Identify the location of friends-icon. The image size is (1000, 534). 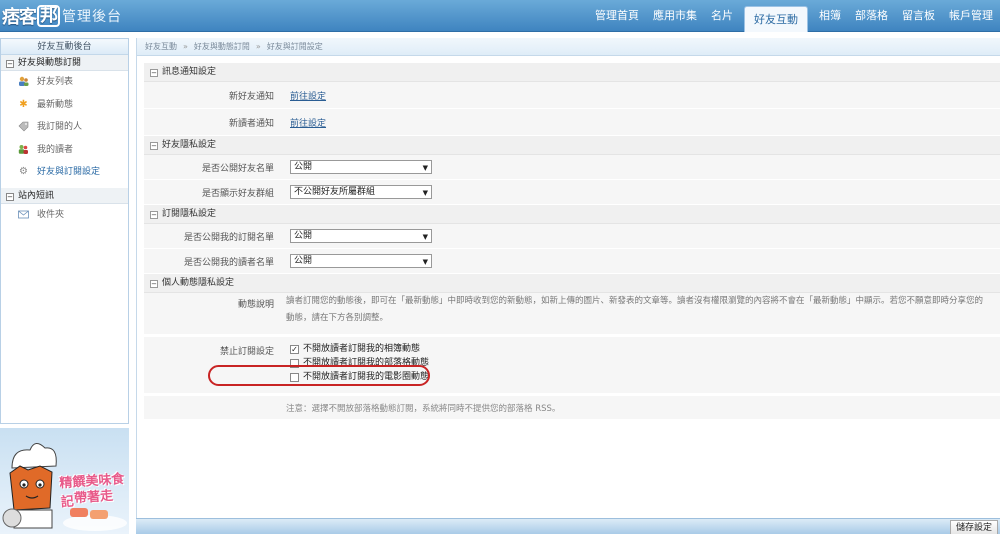
(23, 81).